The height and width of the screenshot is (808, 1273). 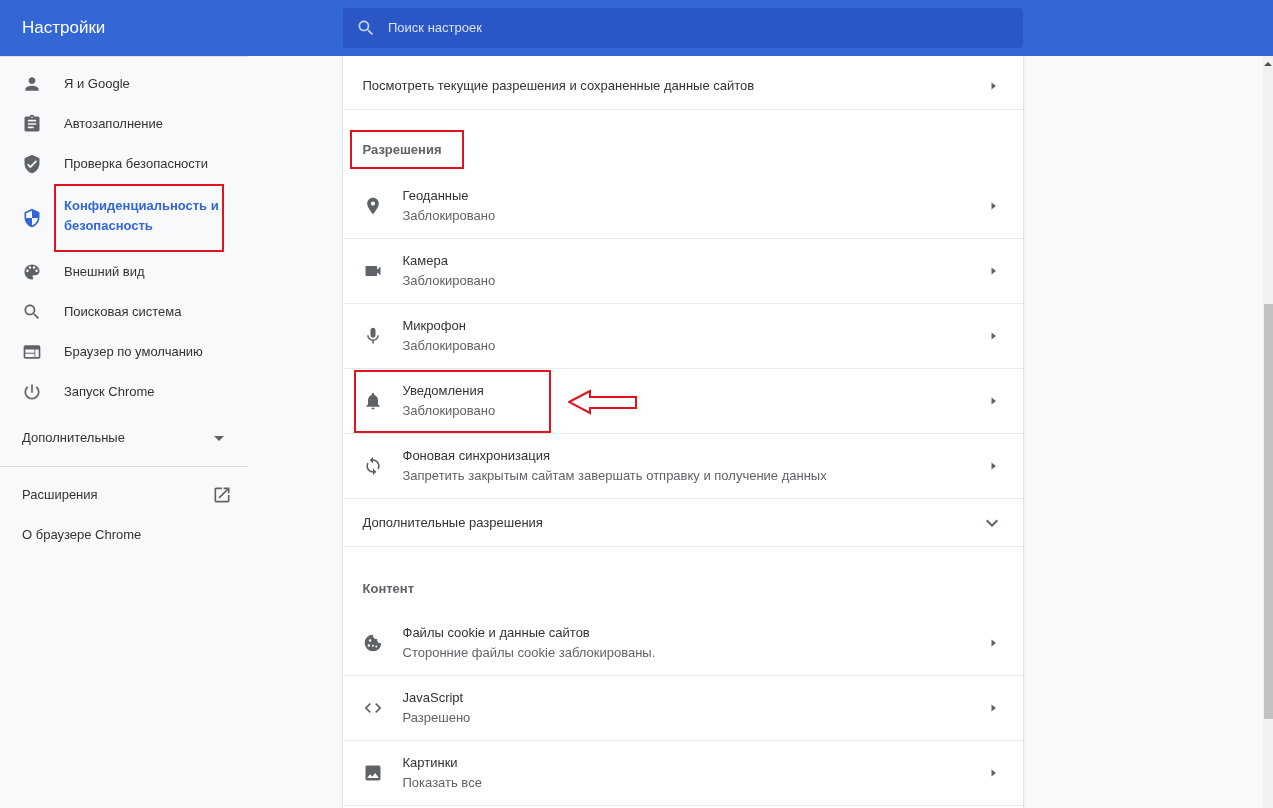 I want to click on sidebar-item: Внешний вид, so click(x=124, y=272).